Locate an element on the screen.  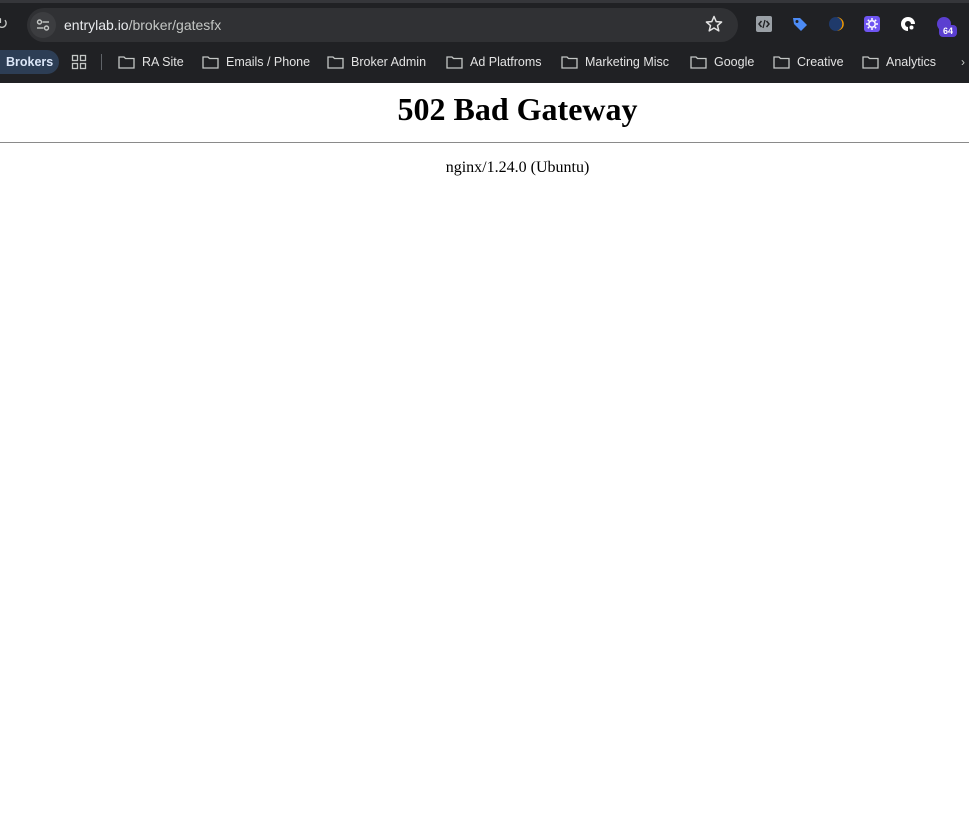
bookmark-star-icon is located at coordinates (714, 24).